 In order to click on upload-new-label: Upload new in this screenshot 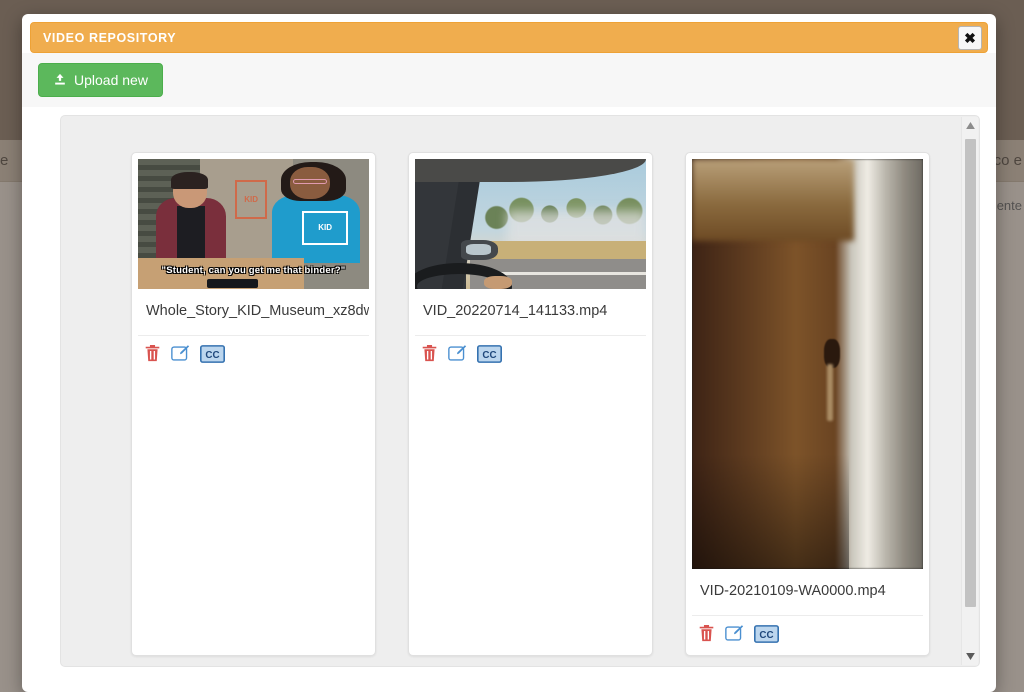, I will do `click(111, 80)`.